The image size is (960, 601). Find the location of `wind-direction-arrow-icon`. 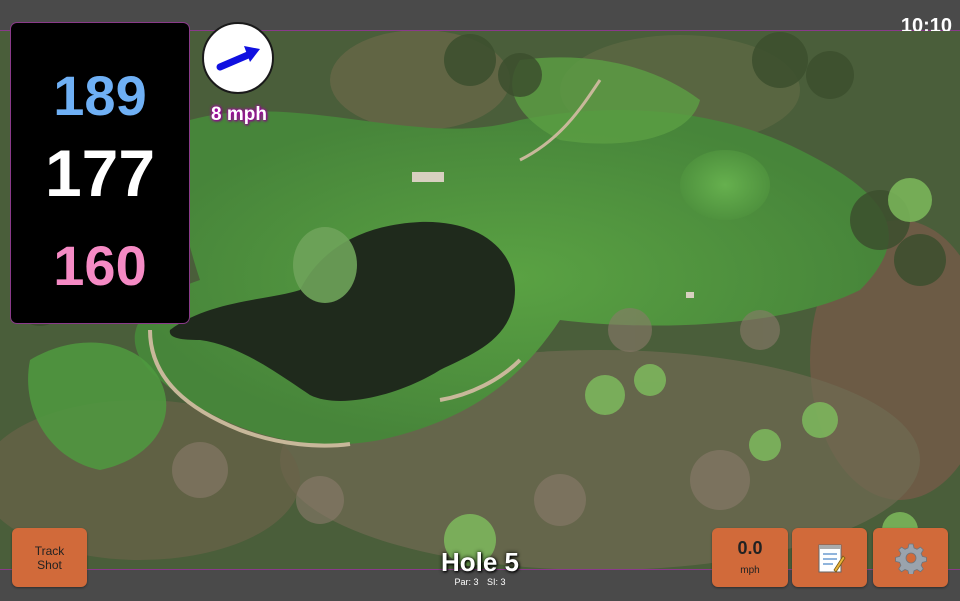

wind-direction-arrow-icon is located at coordinates (238, 58).